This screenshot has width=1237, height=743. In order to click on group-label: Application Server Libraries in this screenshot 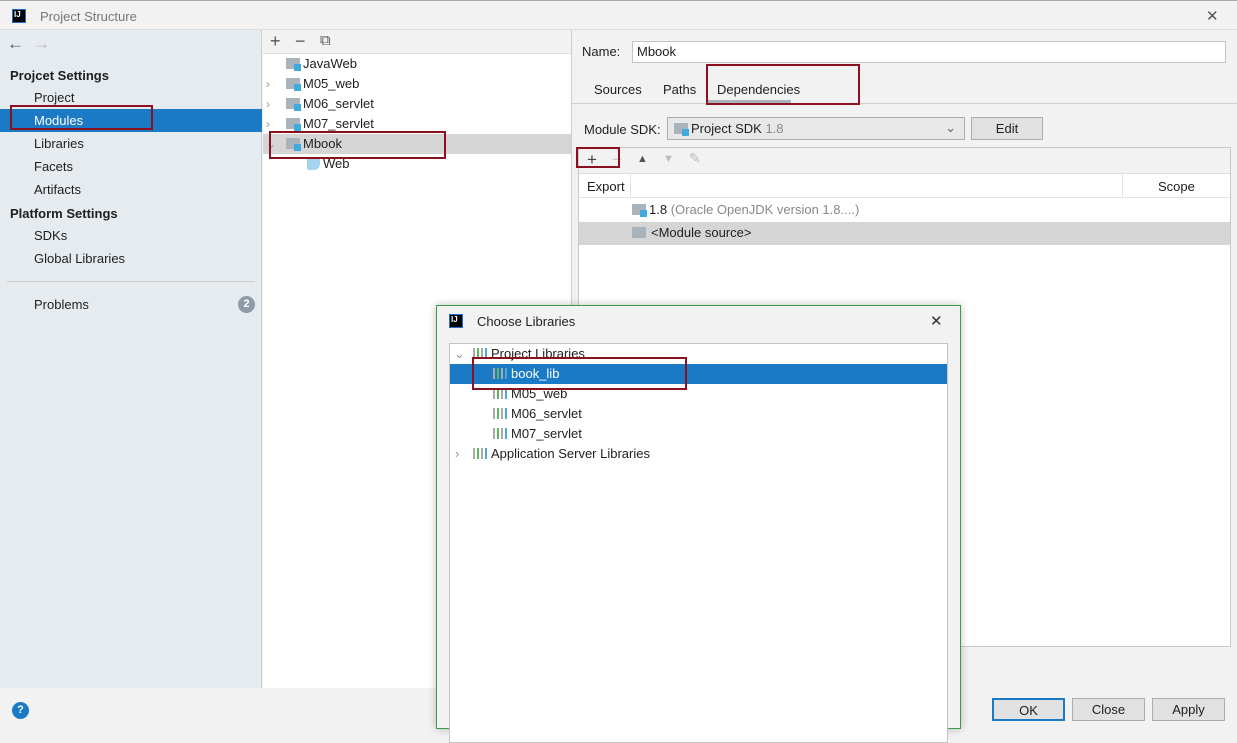, I will do `click(570, 453)`.